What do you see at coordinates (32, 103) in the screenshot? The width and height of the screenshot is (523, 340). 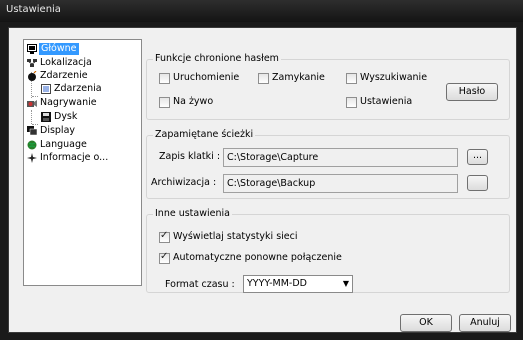 I see `record-icon` at bounding box center [32, 103].